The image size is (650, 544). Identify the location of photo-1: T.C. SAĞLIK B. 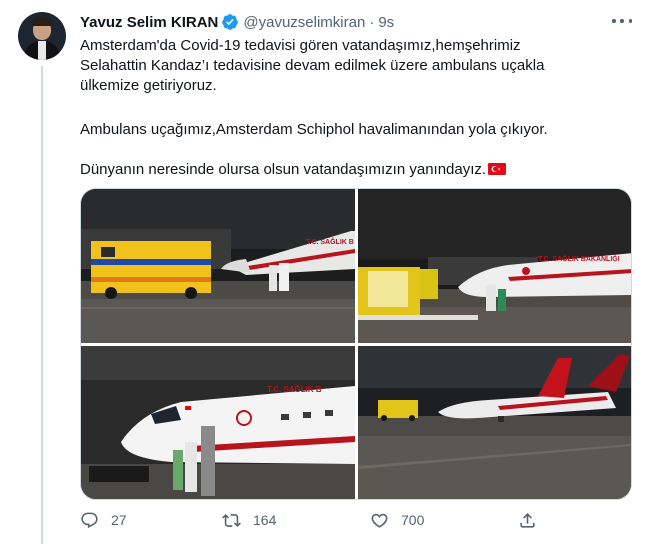
(218, 266).